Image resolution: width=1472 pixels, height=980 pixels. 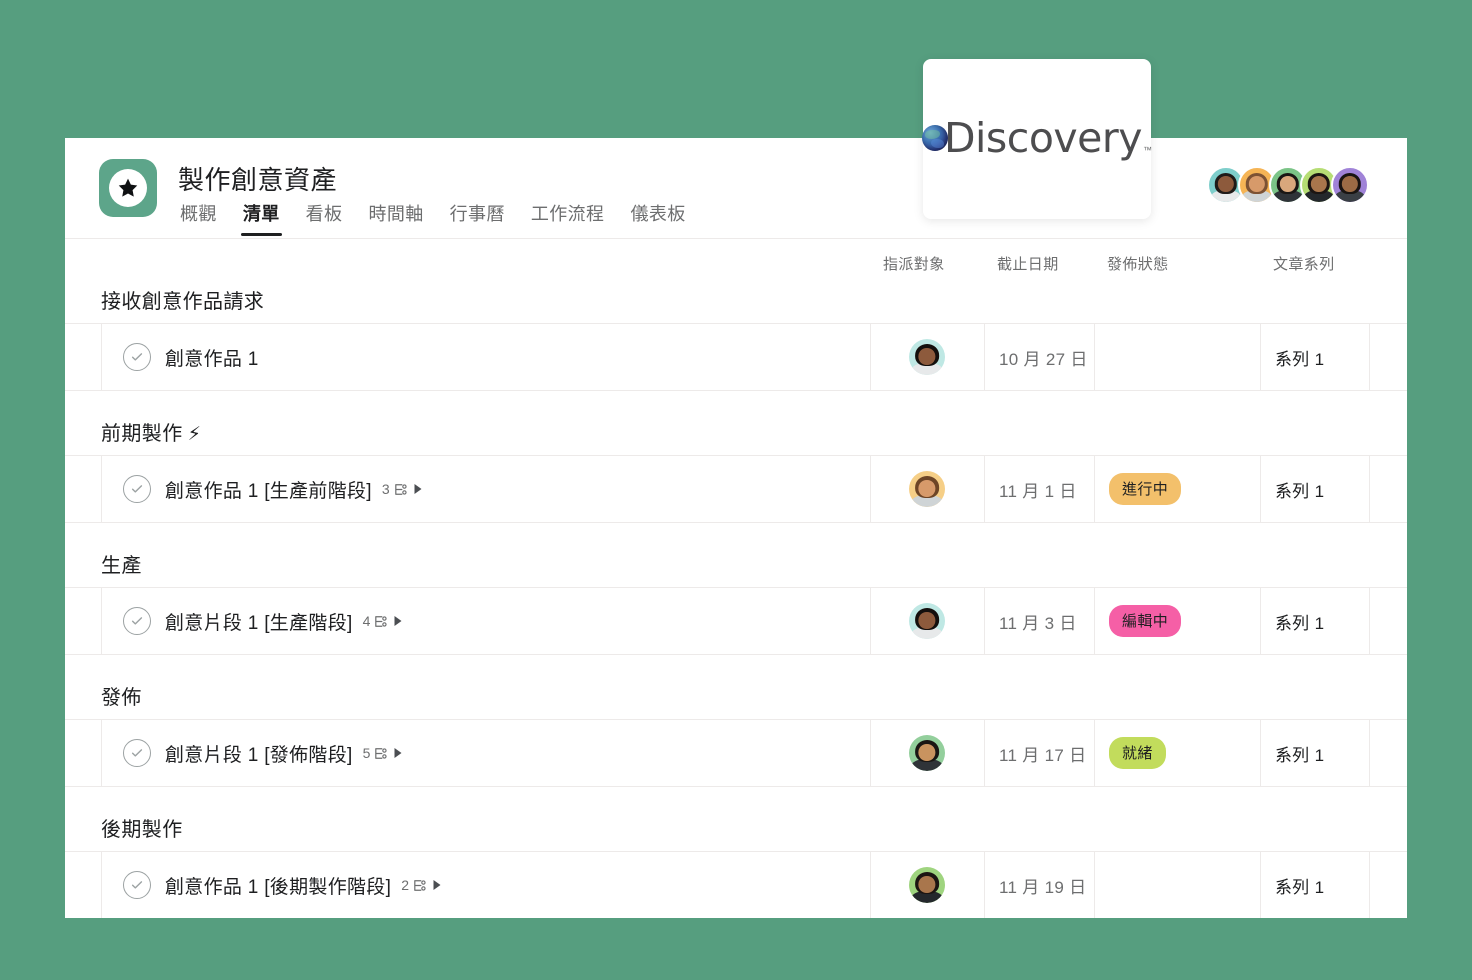 I want to click on task-title: 創意作品 1 [生產前階段], so click(x=268, y=491).